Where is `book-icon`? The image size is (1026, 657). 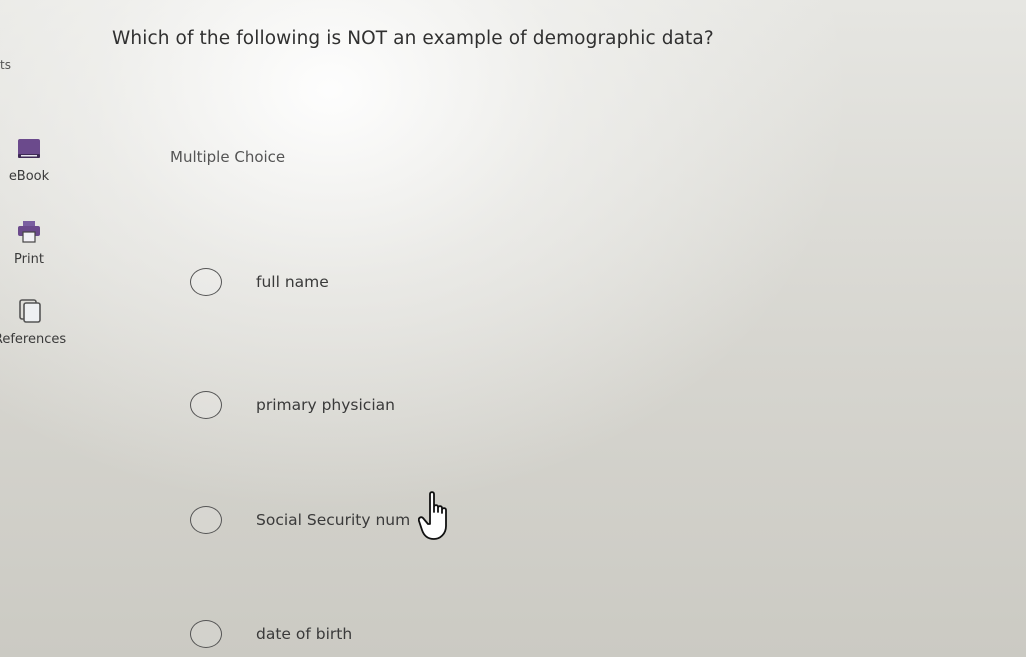
book-icon is located at coordinates (29, 151).